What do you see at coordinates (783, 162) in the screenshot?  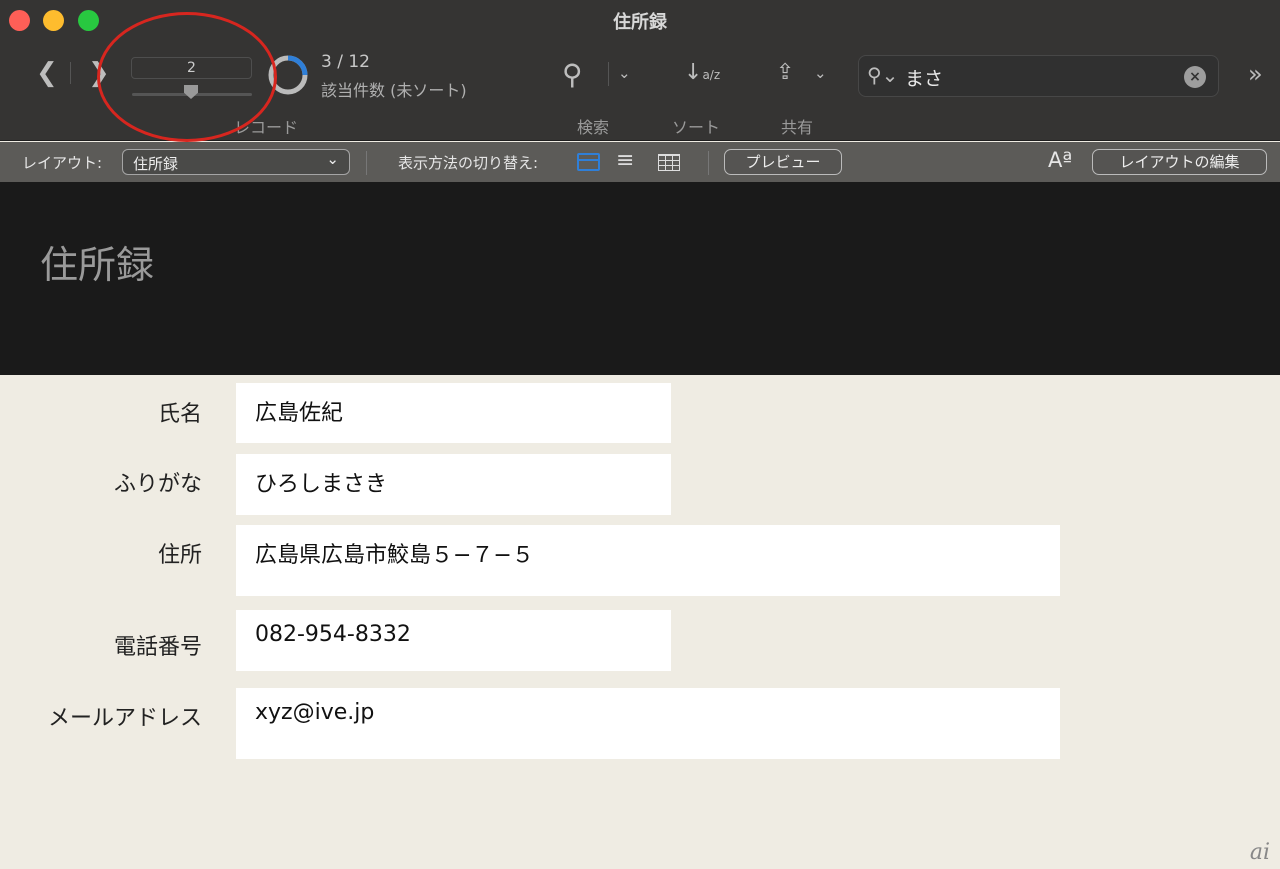 I see `preview-button: プレビュー` at bounding box center [783, 162].